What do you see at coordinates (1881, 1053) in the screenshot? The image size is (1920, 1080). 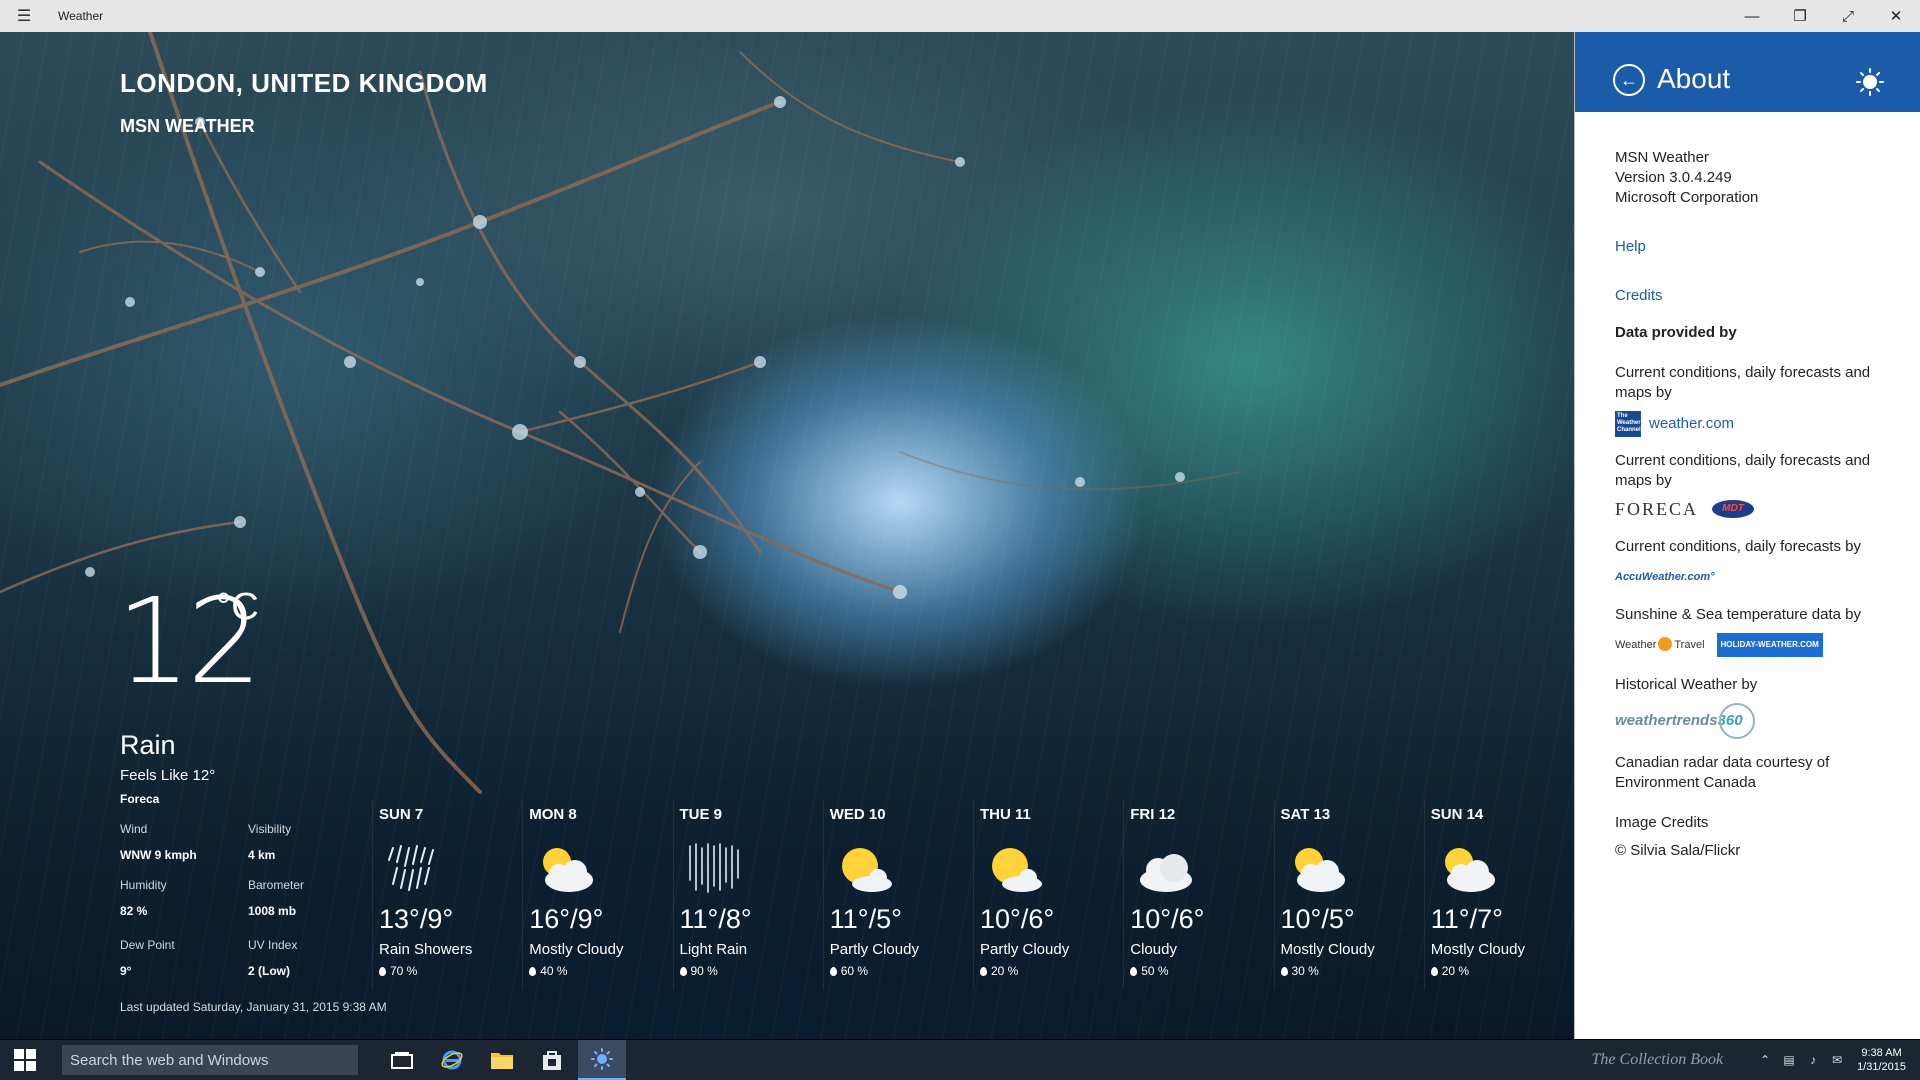 I see `clock-time: 9:38 AM` at bounding box center [1881, 1053].